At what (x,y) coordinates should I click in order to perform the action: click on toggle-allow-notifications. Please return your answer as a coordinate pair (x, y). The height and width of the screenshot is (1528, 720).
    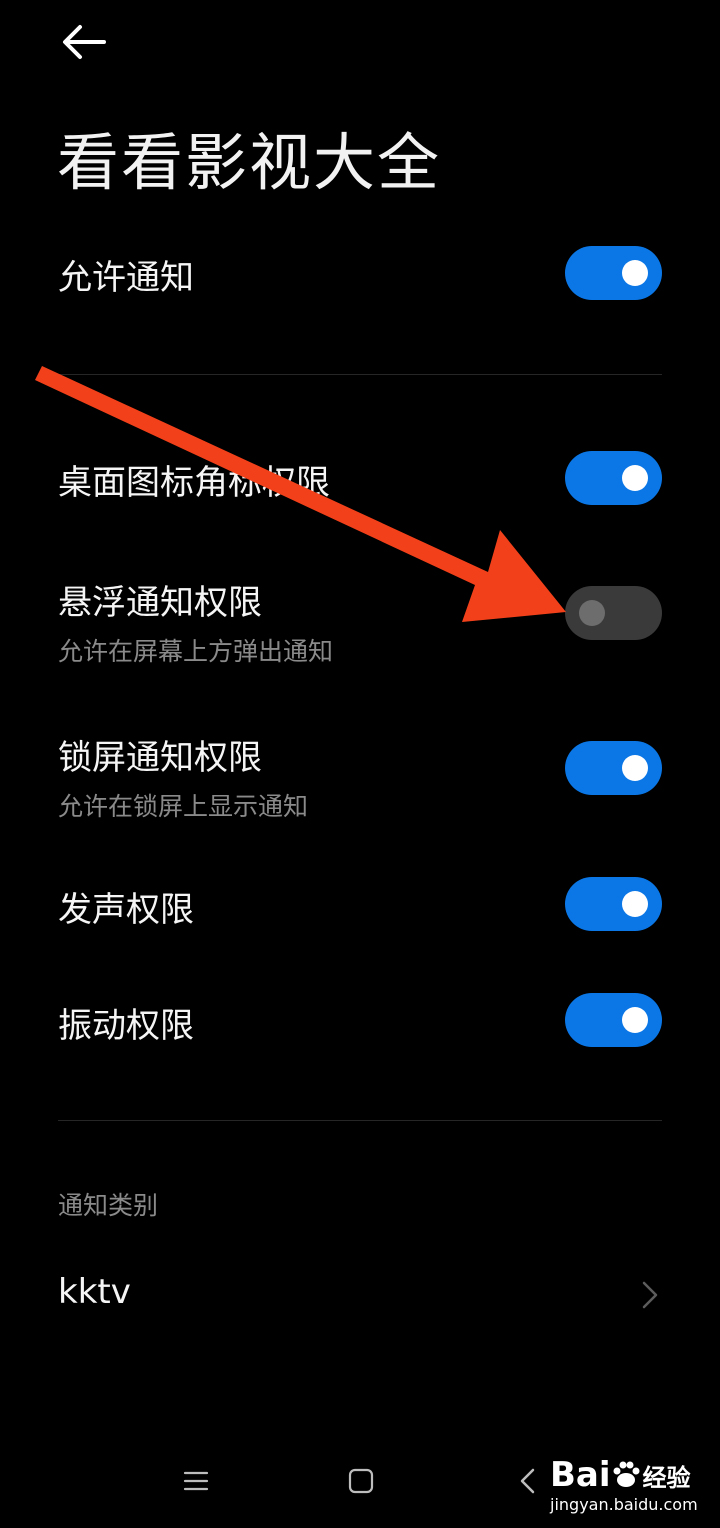
    Looking at the image, I should click on (613, 273).